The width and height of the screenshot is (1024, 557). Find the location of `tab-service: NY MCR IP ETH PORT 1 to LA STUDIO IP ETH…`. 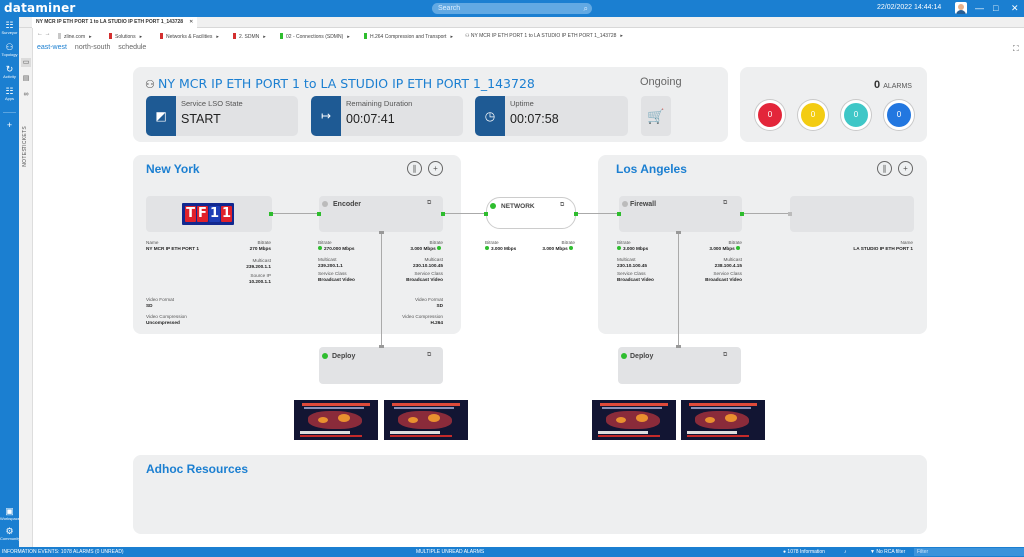

tab-service: NY MCR IP ETH PORT 1 to LA STUDIO IP ETH… is located at coordinates (115, 22).